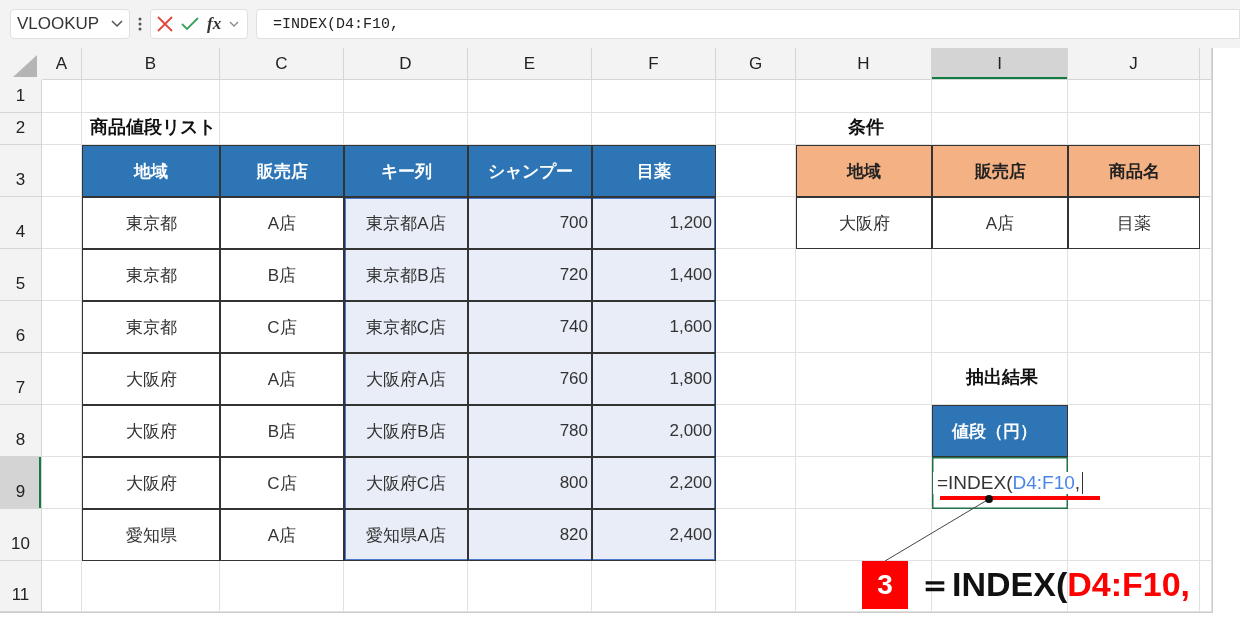  I want to click on table-cell: 780, so click(530, 431).